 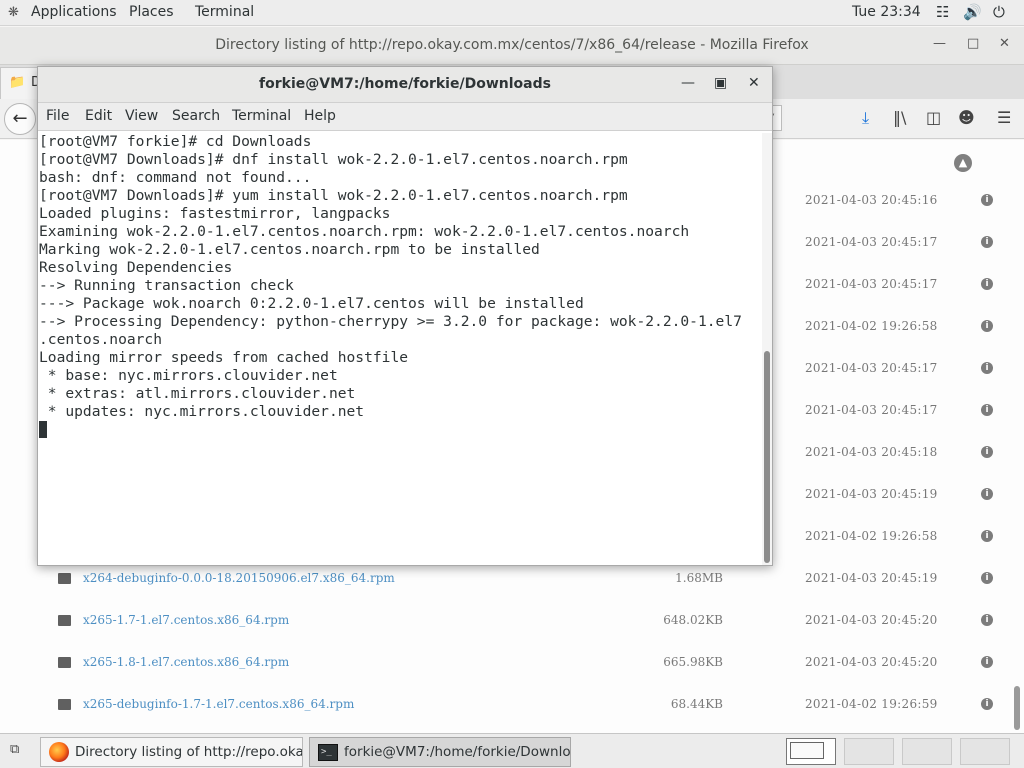 I want to click on parent-directory-icon: ▲, so click(x=963, y=163).